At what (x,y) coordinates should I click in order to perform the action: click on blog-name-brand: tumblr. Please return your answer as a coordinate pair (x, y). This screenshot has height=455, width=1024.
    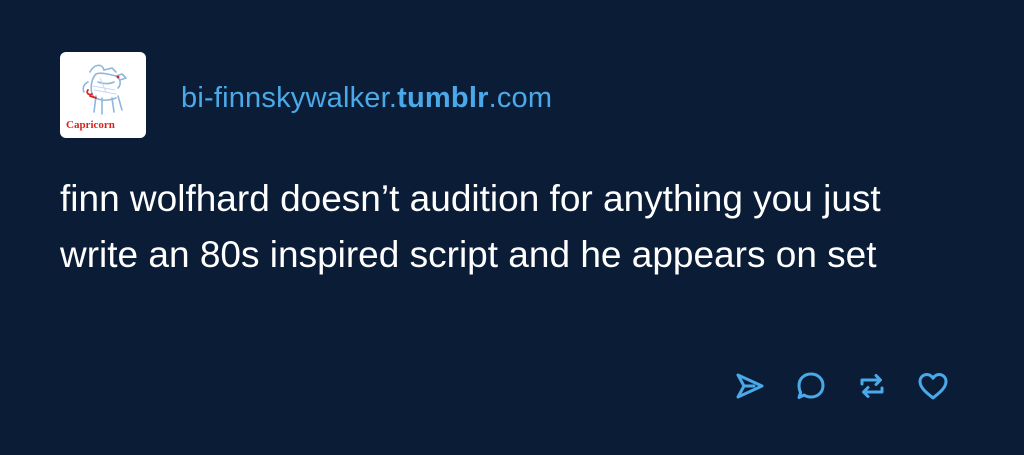
    Looking at the image, I should click on (443, 98).